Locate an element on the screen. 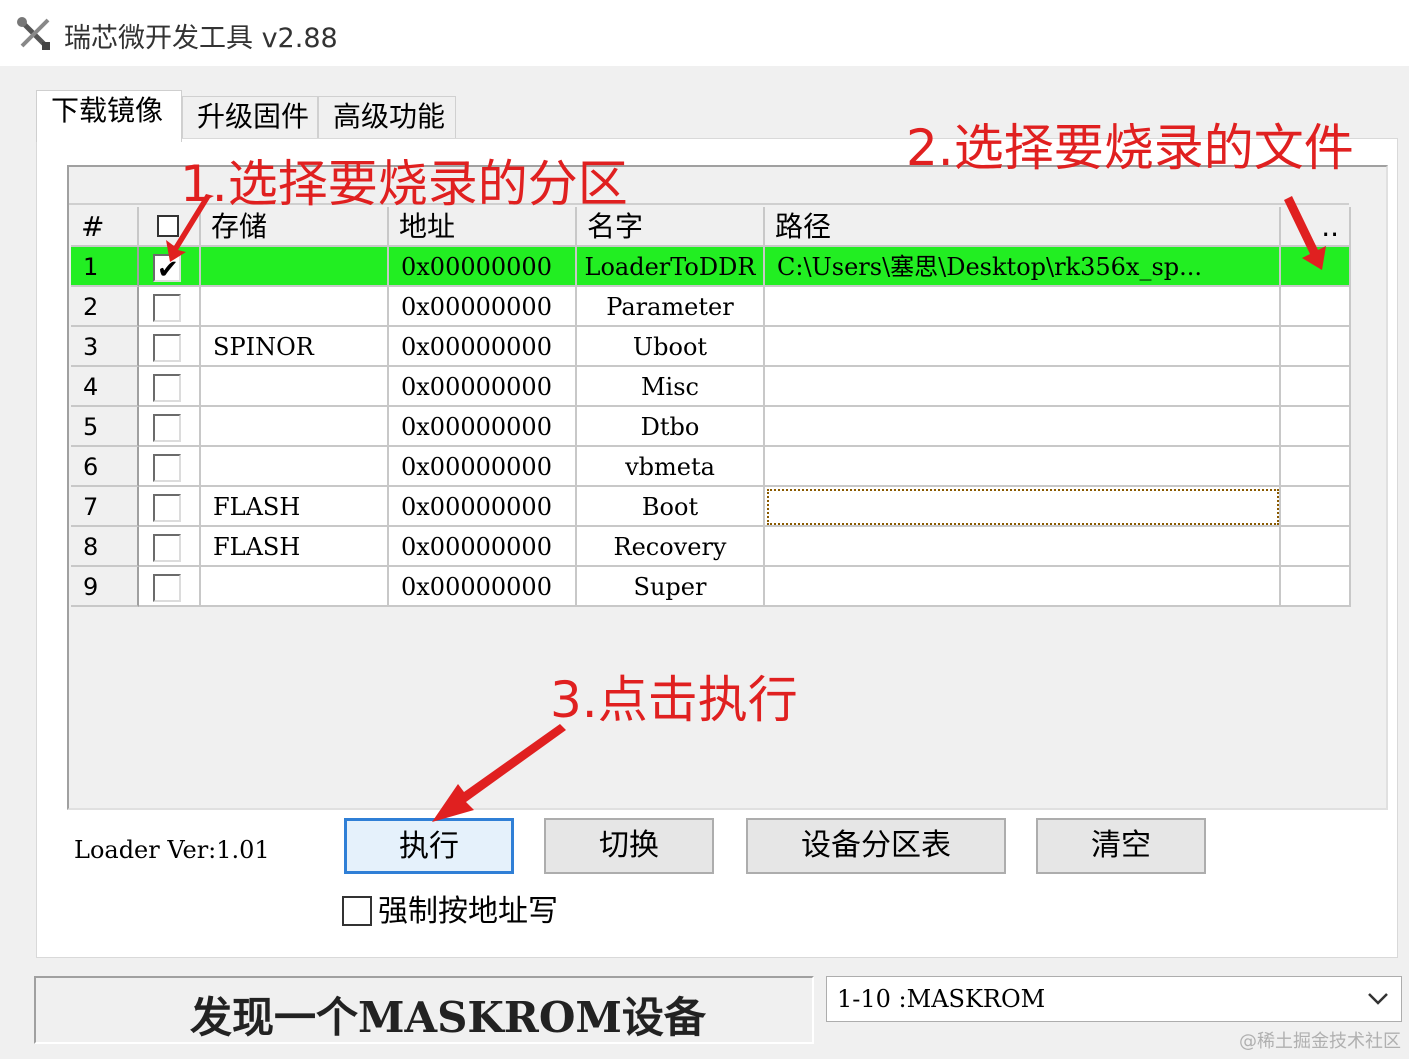  tab-advanced: 高级功能 is located at coordinates (387, 118).